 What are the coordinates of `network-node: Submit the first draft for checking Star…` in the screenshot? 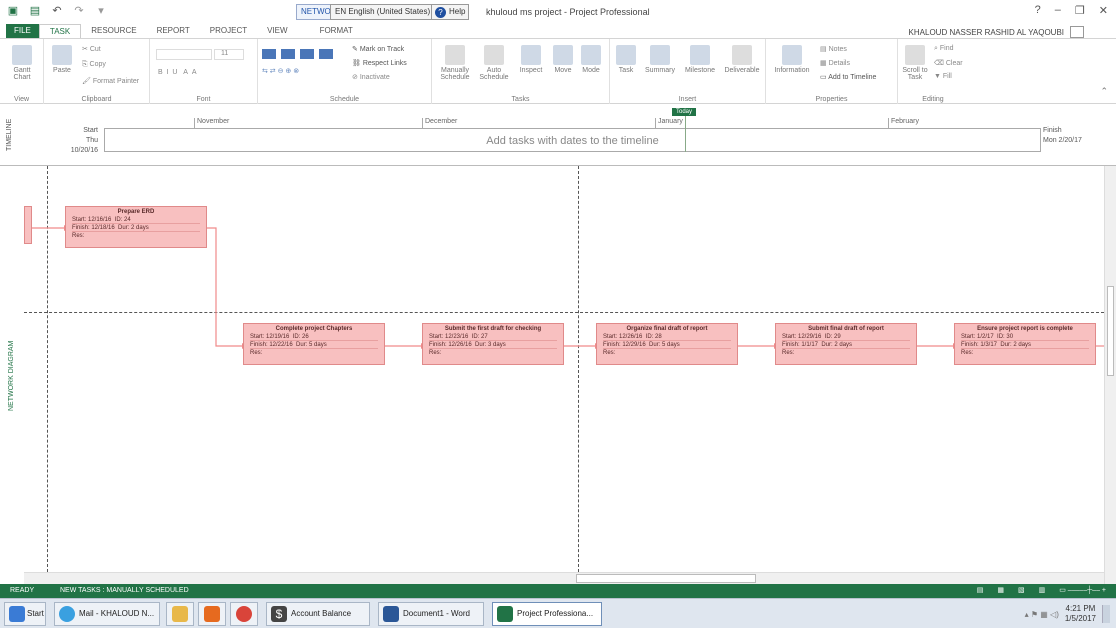 It's located at (493, 344).